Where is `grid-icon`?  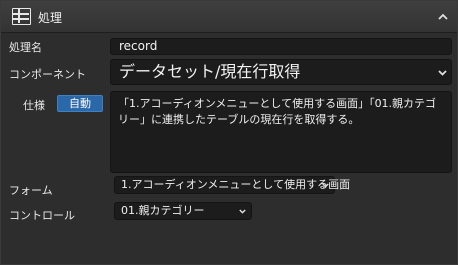 grid-icon is located at coordinates (21, 16).